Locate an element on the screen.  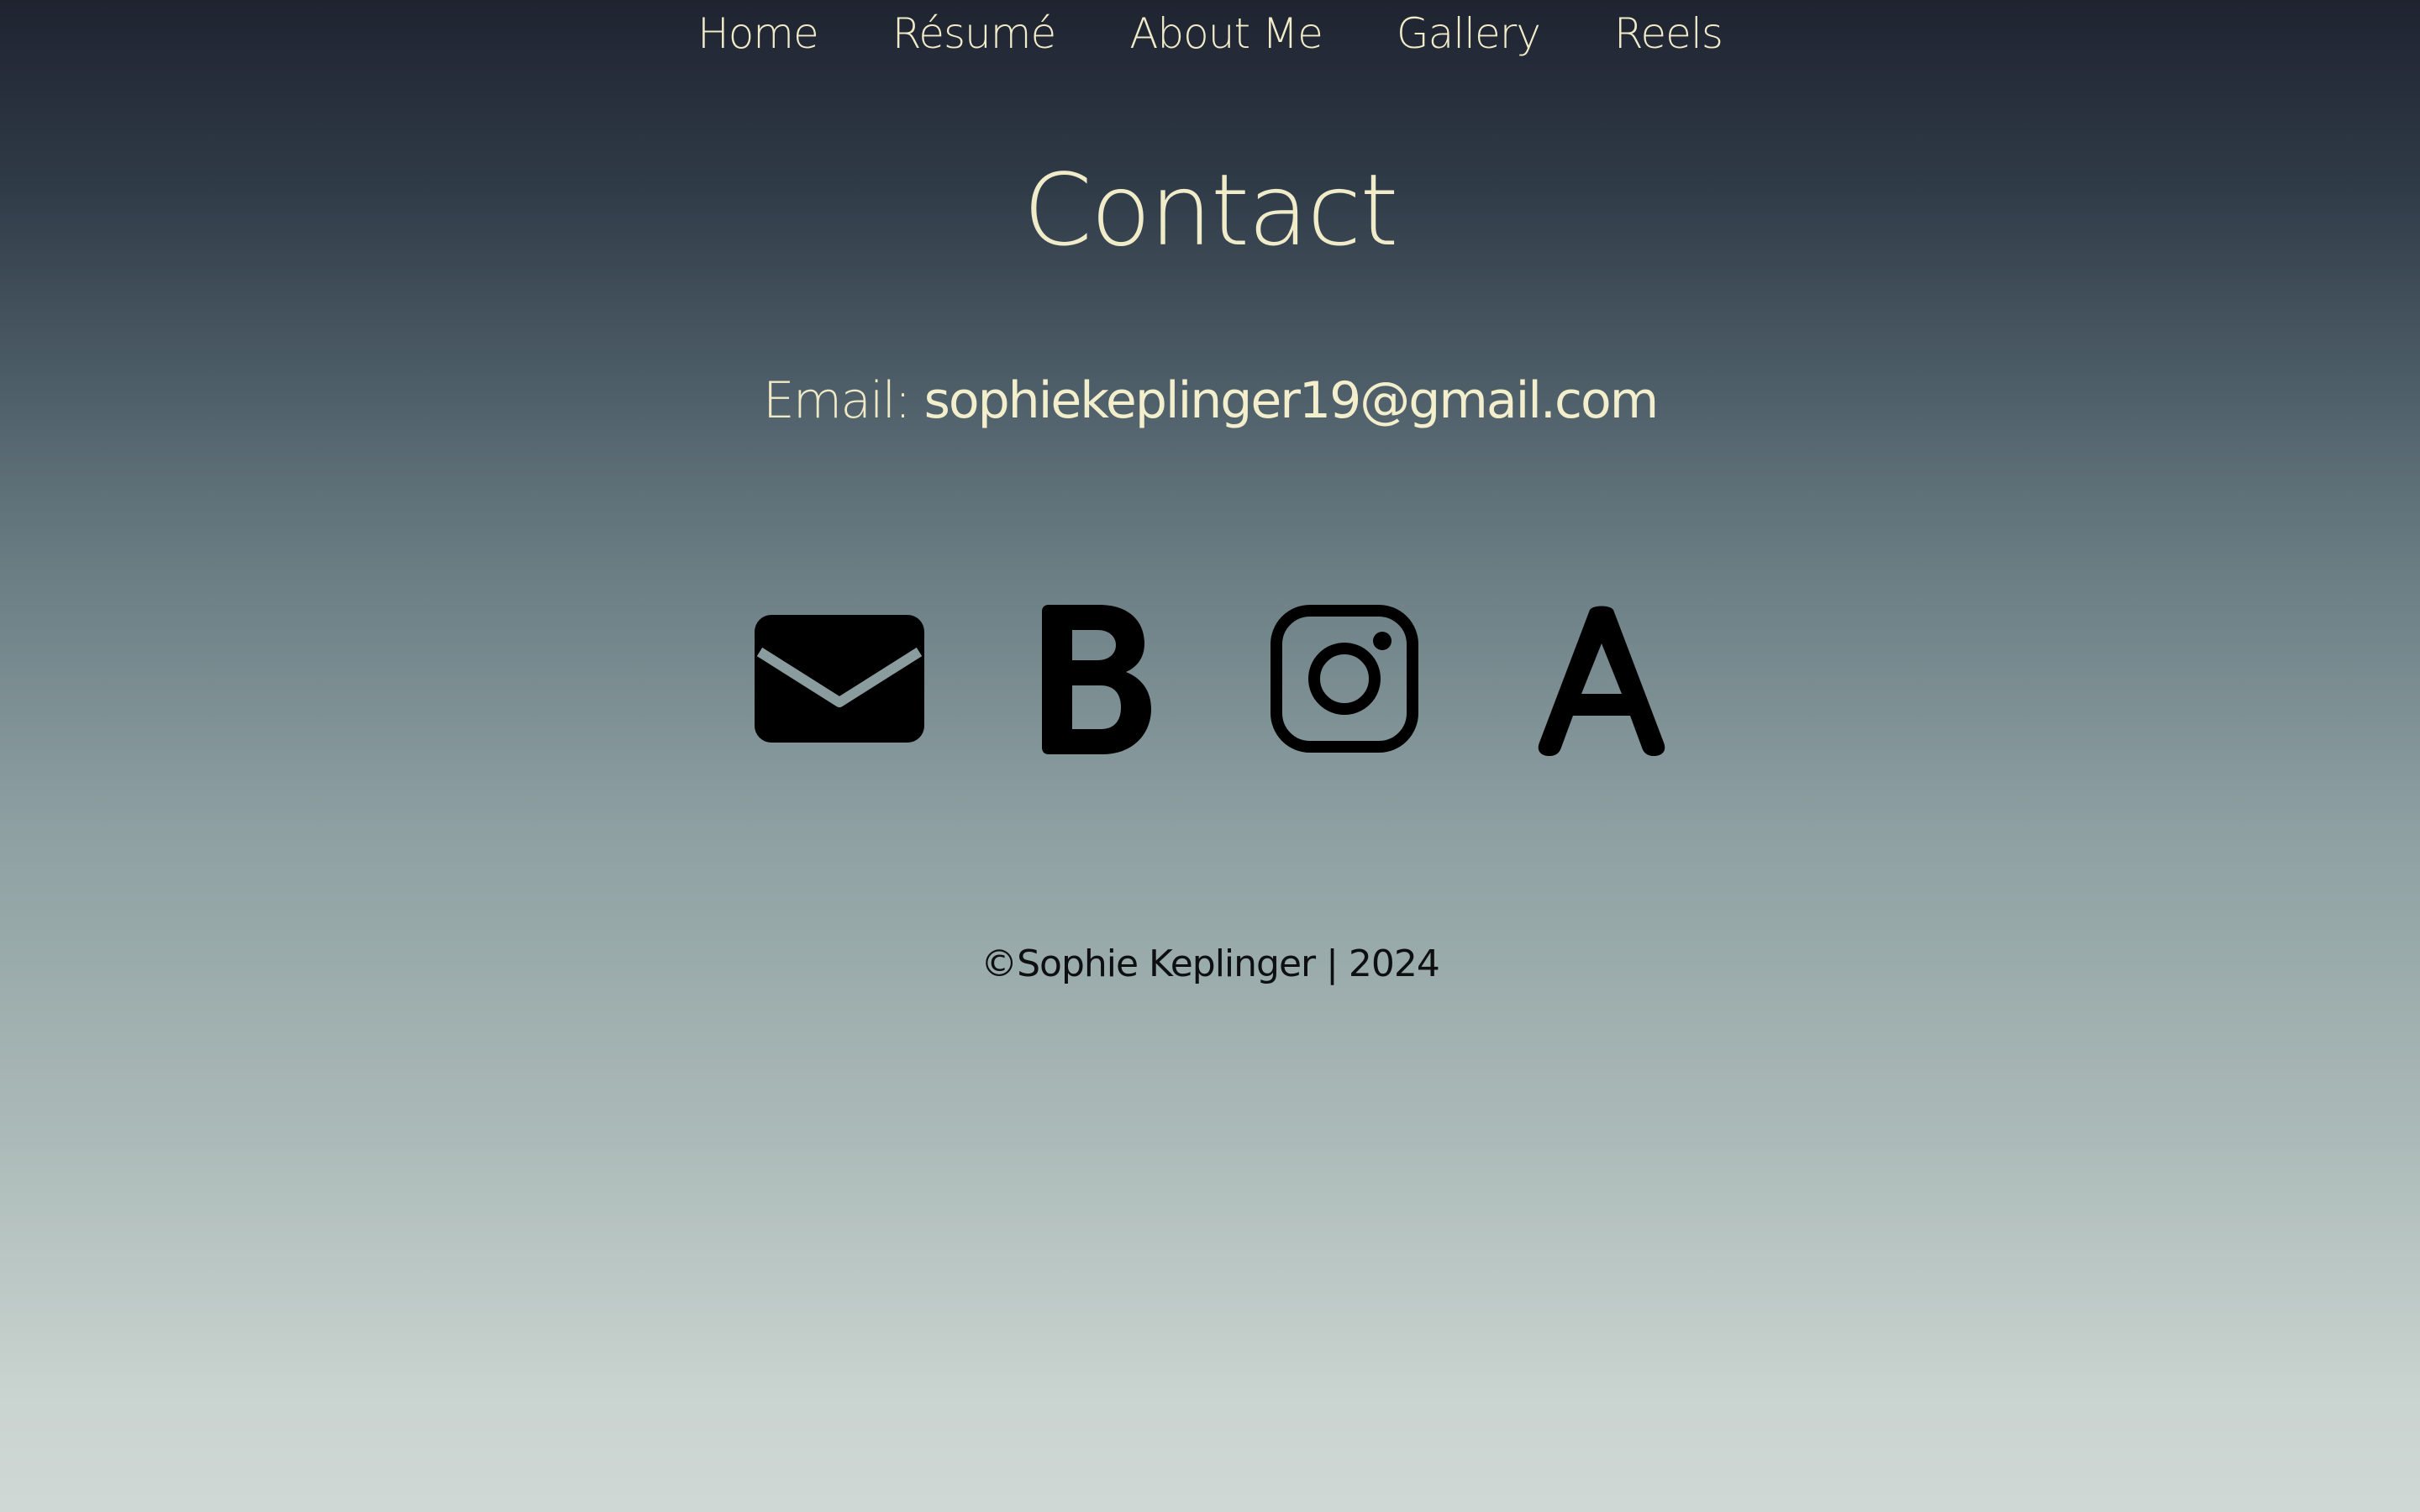
nav-resume-link: Résumé is located at coordinates (974, 33).